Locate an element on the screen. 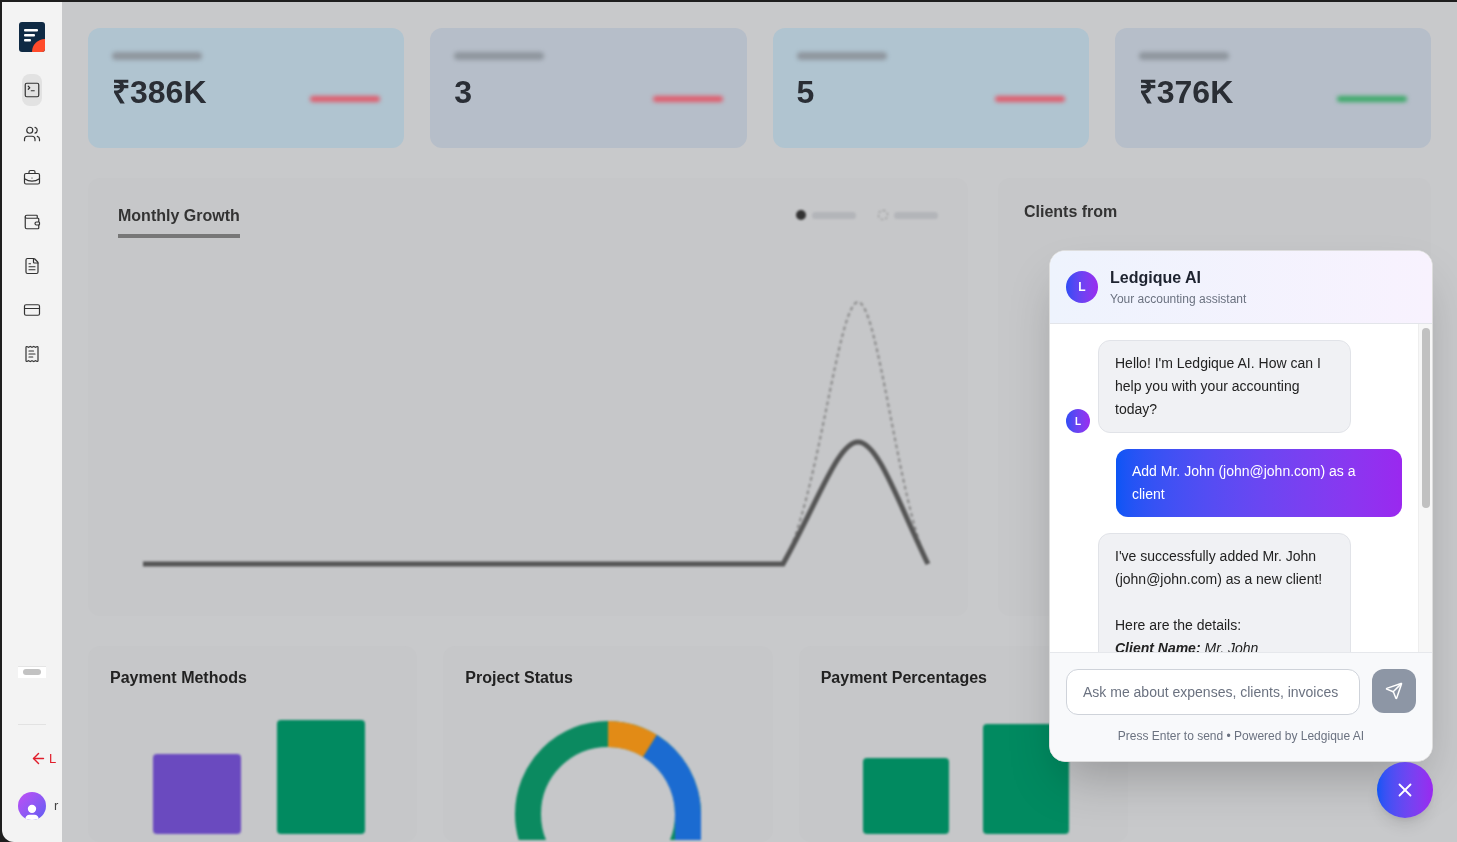 The image size is (1457, 842). trend-up-marker is located at coordinates (1372, 99).